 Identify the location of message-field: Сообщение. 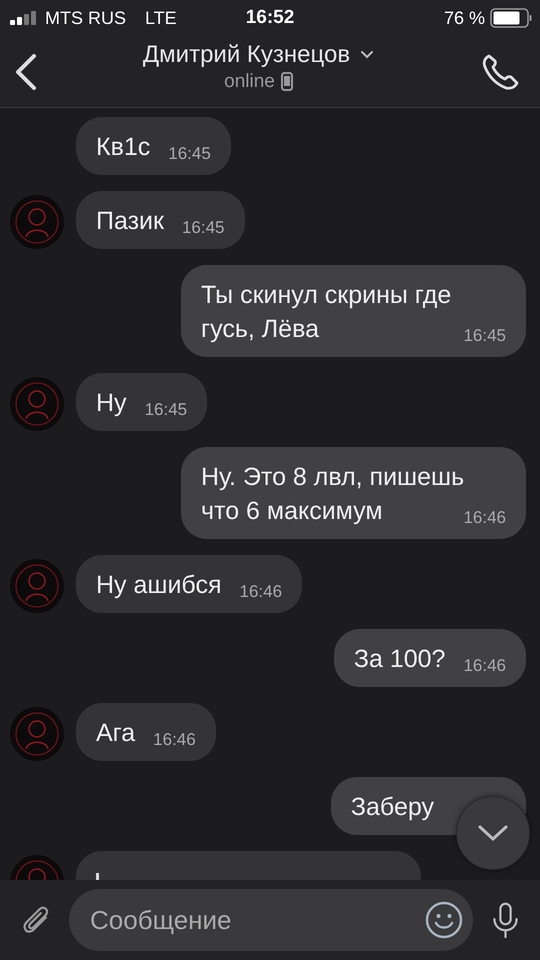
(271, 920).